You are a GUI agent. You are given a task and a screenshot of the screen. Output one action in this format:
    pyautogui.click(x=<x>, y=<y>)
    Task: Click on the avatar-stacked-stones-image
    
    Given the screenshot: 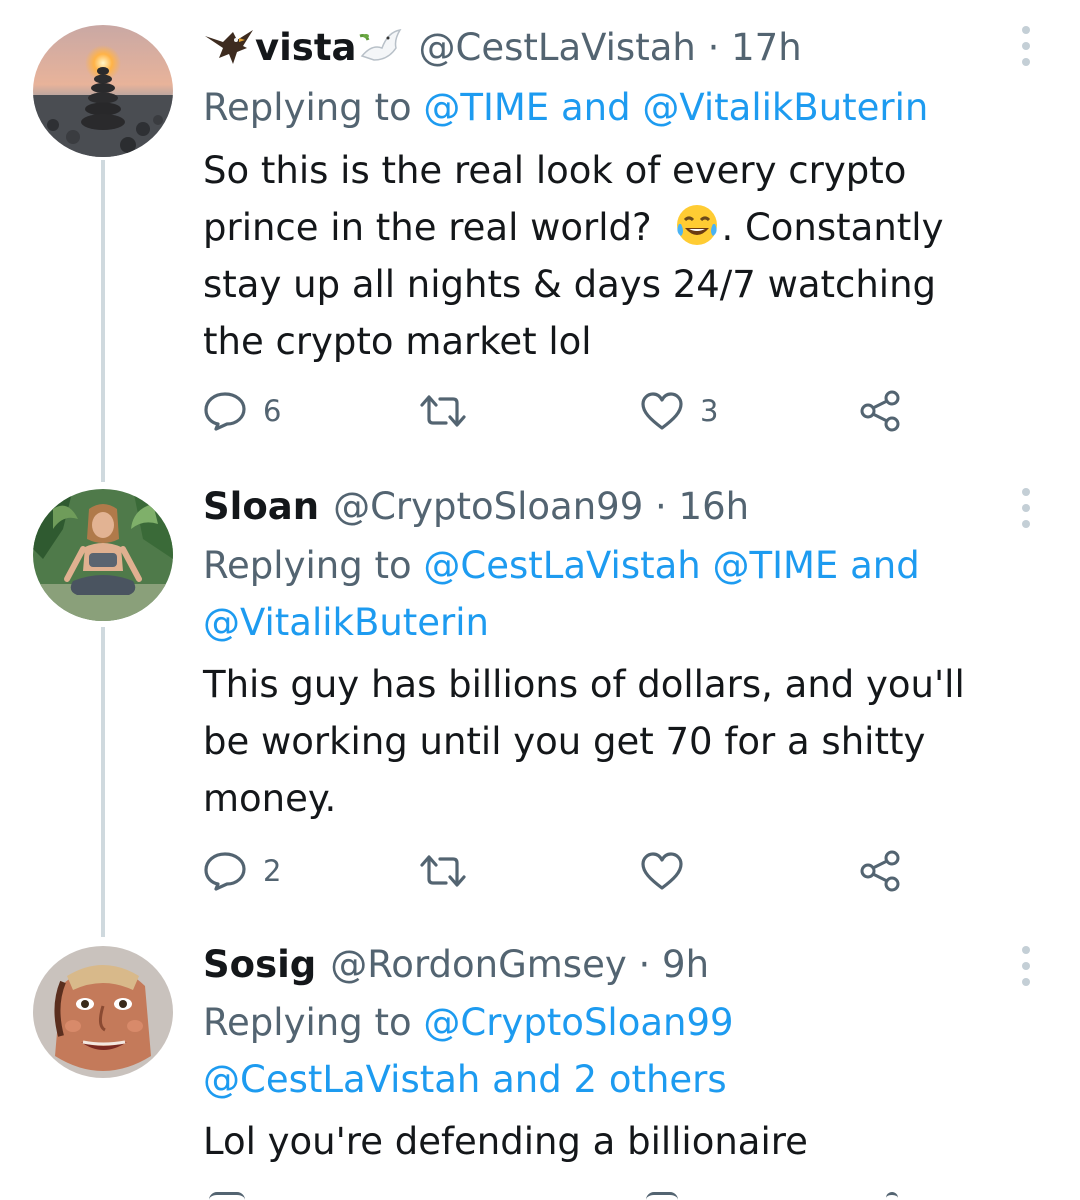 What is the action you would take?
    pyautogui.click(x=103, y=91)
    